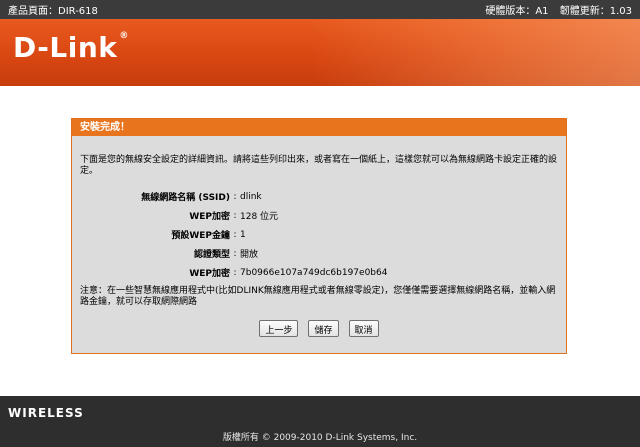 This screenshot has width=640, height=447. I want to click on field-label: 認證類型, so click(211, 255).